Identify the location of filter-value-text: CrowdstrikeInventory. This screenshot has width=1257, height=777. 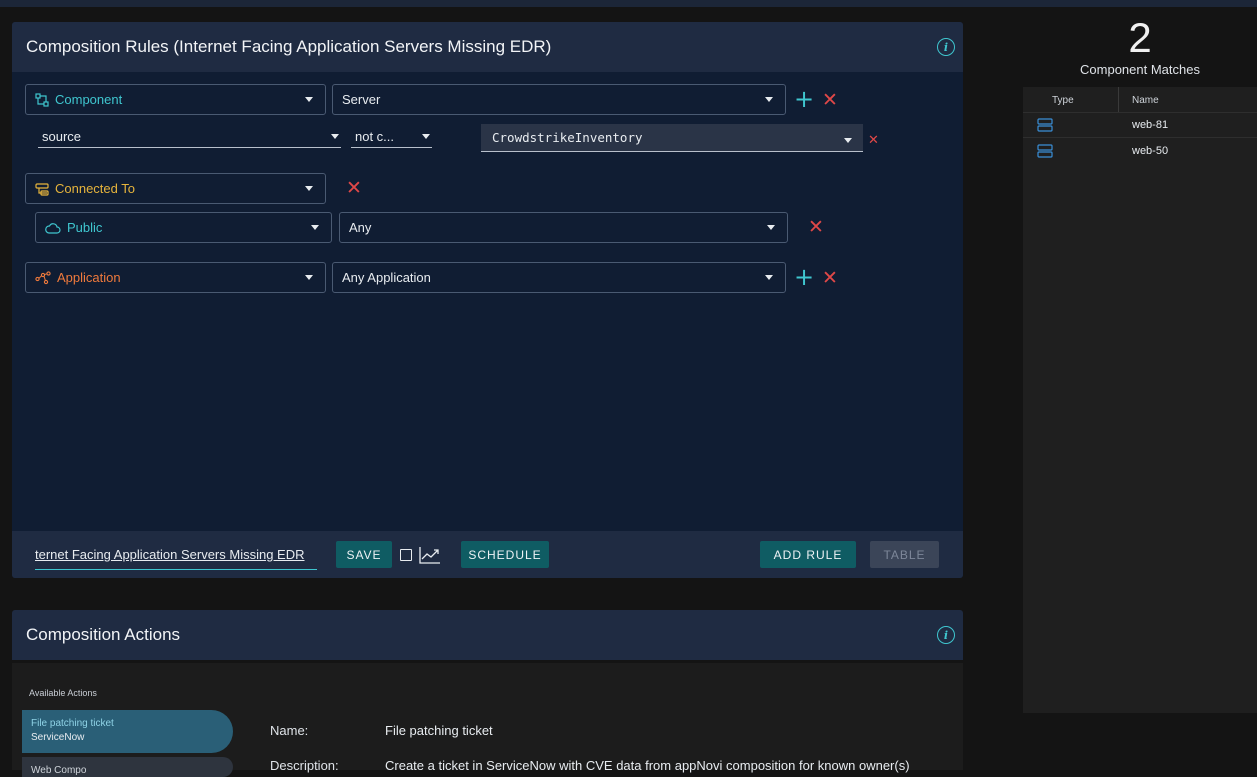
(567, 137).